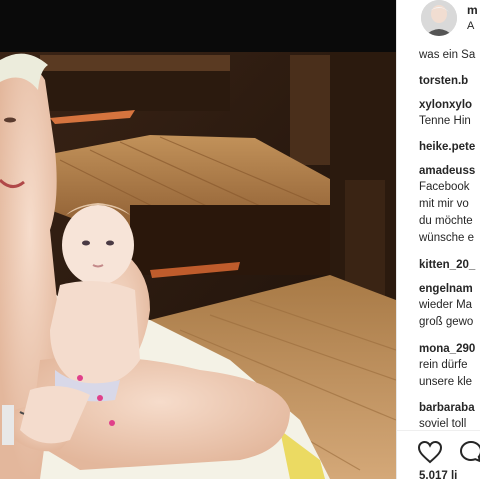 The width and height of the screenshot is (480, 479). I want to click on comment-username: heike.pete, so click(447, 147).